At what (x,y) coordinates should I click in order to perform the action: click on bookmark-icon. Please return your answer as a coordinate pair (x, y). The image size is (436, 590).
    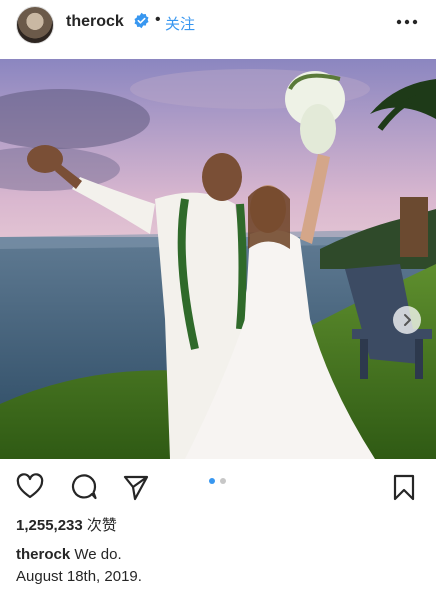
    Looking at the image, I should click on (404, 487).